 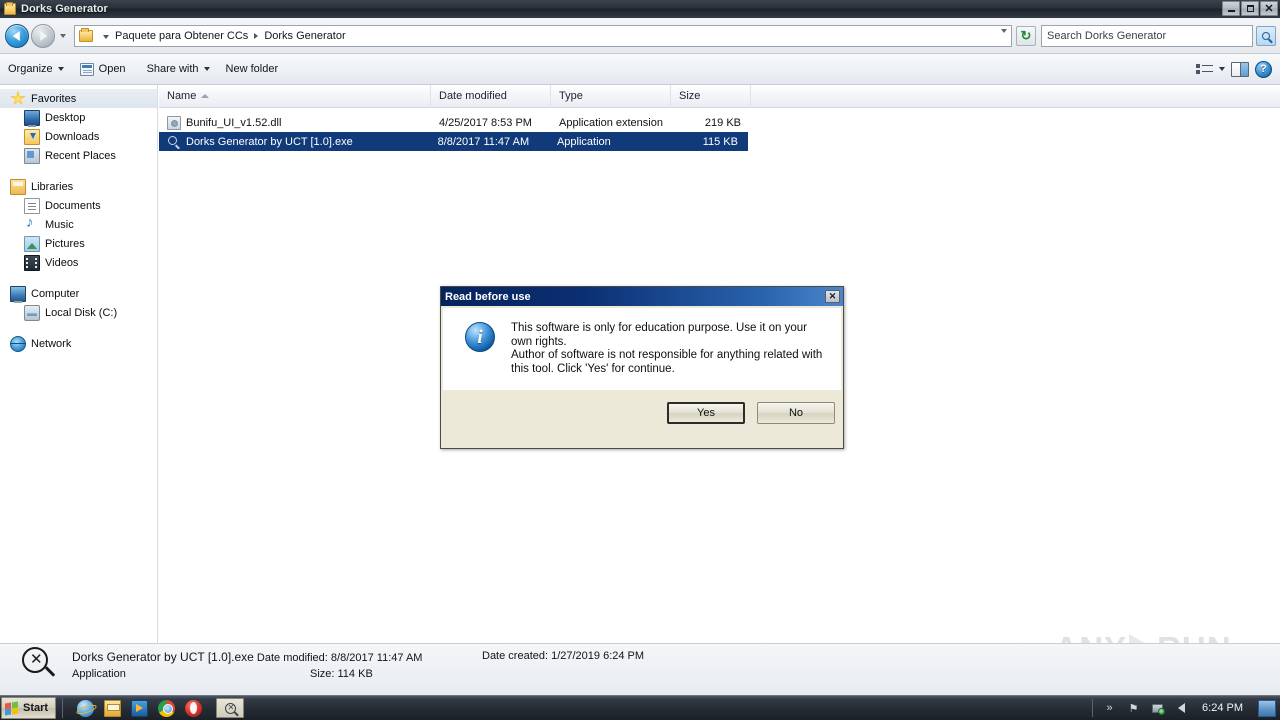 What do you see at coordinates (54, 98) in the screenshot?
I see `sidebar-label: Favorites` at bounding box center [54, 98].